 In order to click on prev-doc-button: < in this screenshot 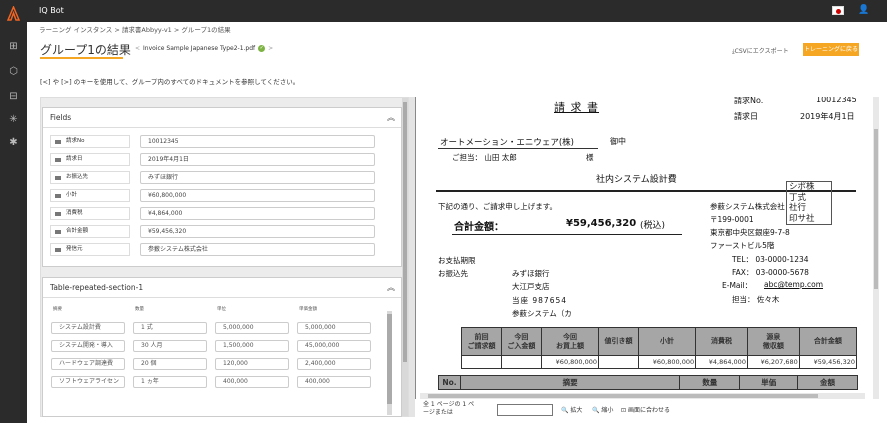, I will do `click(137, 48)`.